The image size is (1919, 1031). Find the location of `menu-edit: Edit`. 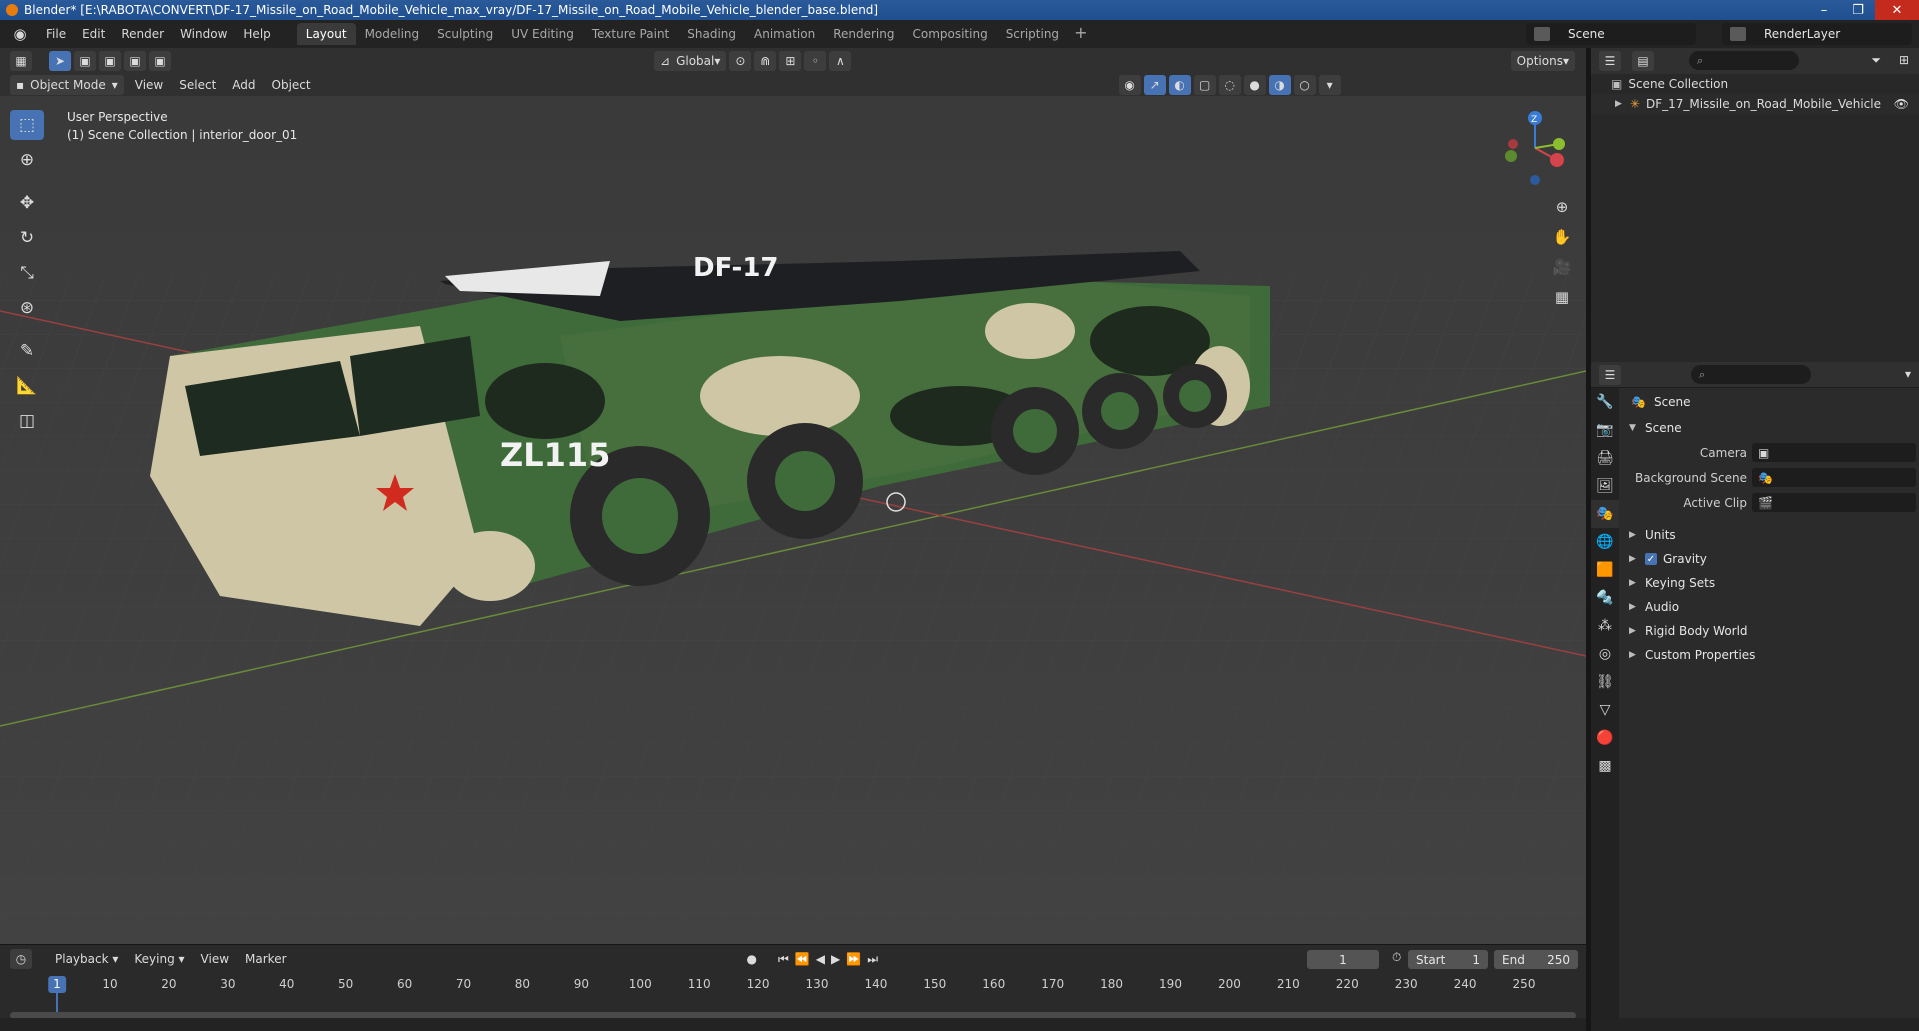

menu-edit: Edit is located at coordinates (93, 34).